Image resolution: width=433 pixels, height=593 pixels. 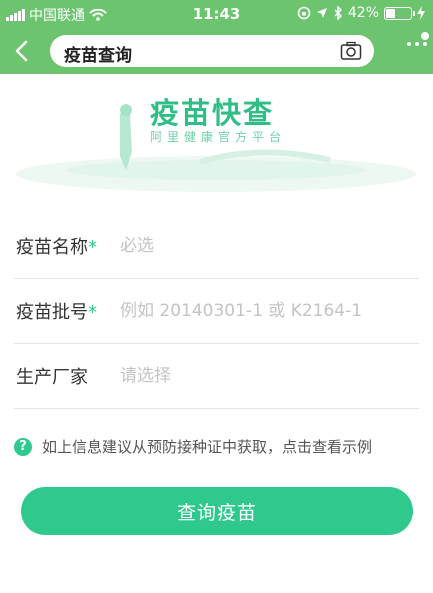 What do you see at coordinates (417, 44) in the screenshot?
I see `more-button` at bounding box center [417, 44].